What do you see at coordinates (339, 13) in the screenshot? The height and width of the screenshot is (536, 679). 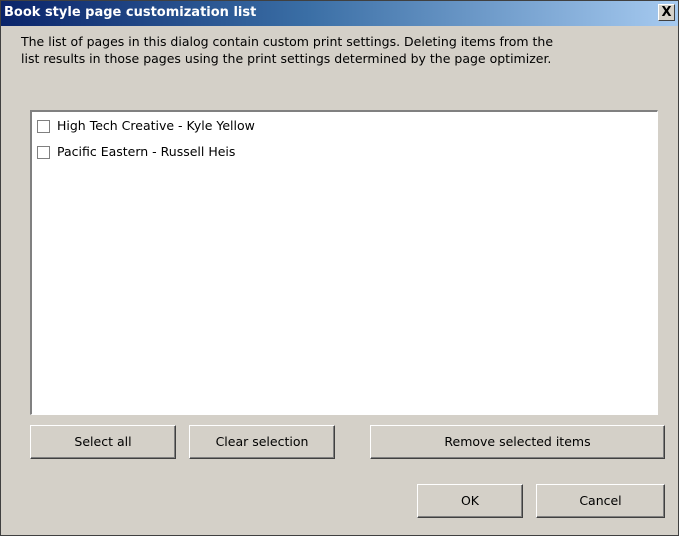 I see `title-bar: Book style page customization list X` at bounding box center [339, 13].